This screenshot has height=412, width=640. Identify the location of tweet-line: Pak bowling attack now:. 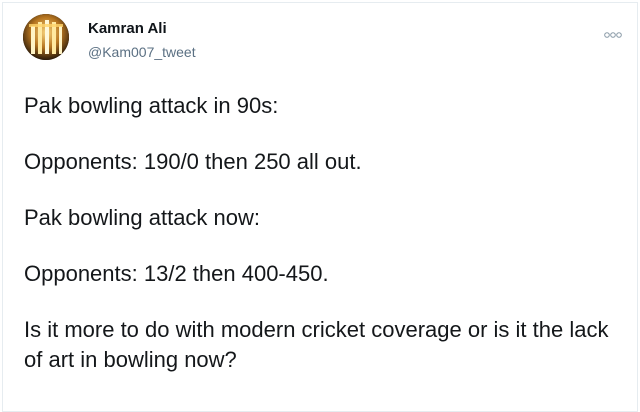
(142, 217).